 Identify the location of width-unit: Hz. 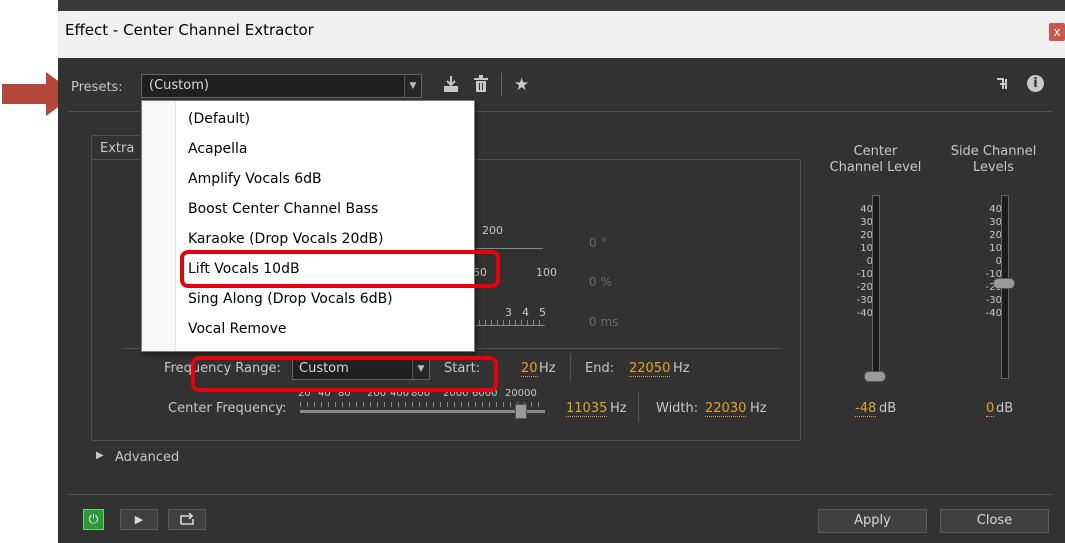
(758, 408).